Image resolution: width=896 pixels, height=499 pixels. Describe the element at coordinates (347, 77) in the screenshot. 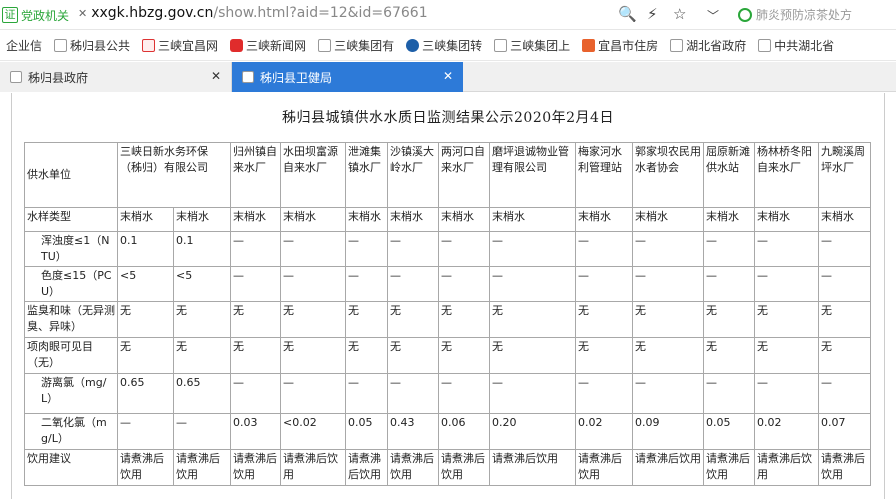

I see `tab-health-bureau: 秭归县卫健局 ✕` at that location.